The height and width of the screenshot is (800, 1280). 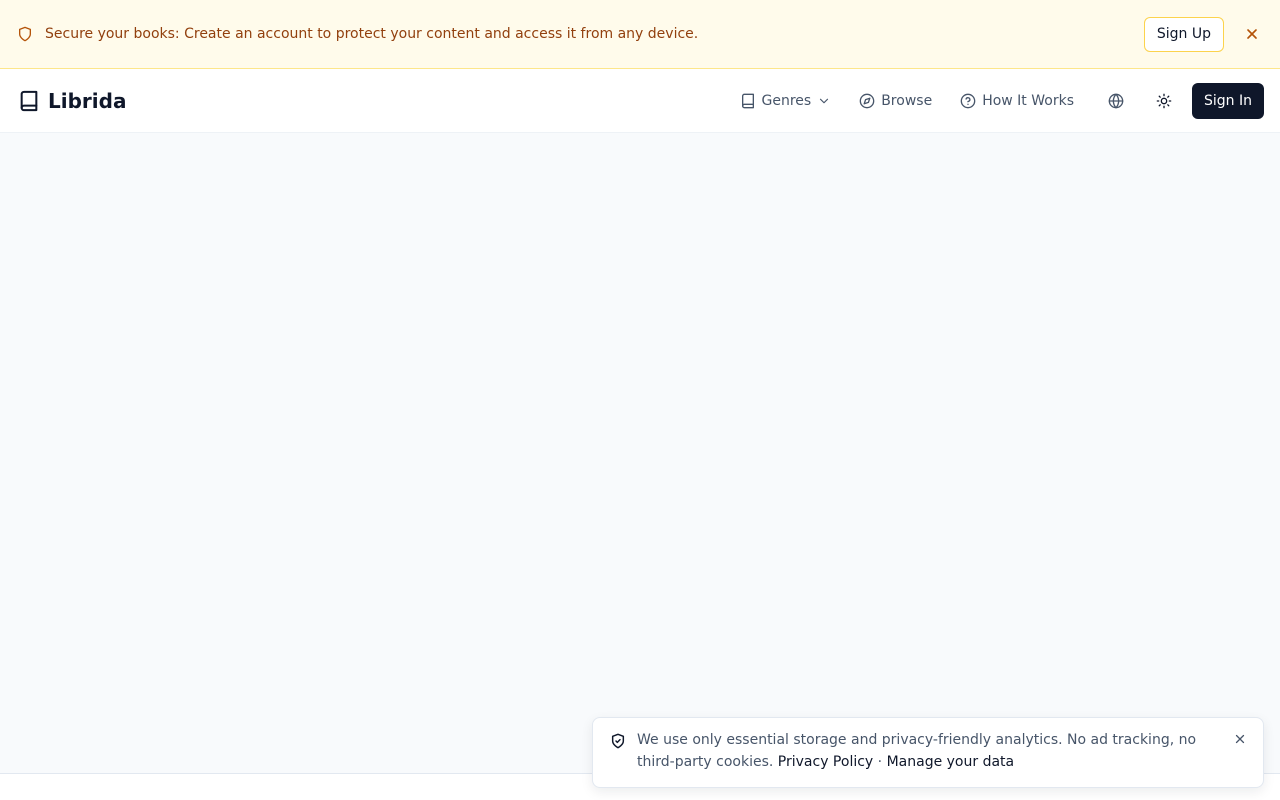 I want to click on sign-up-button: Sign Up, so click(x=1183, y=34).